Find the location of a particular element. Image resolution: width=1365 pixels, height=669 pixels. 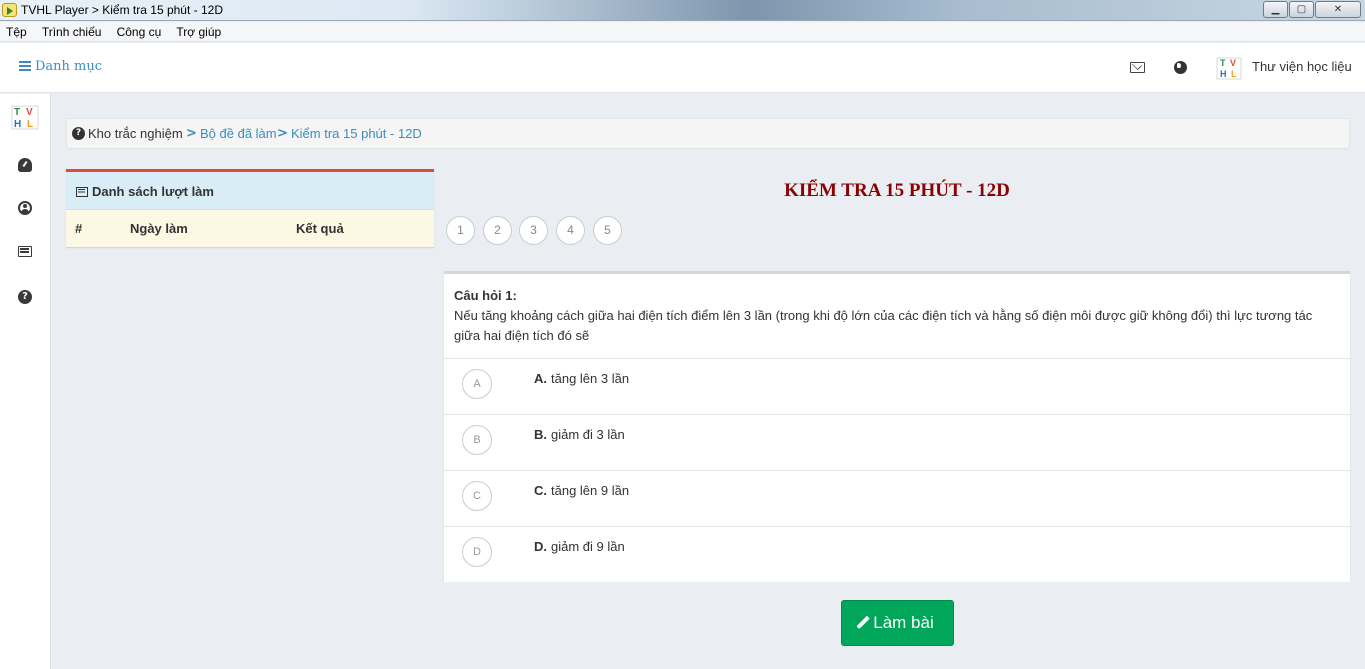

column-header-index: # is located at coordinates (79, 228).